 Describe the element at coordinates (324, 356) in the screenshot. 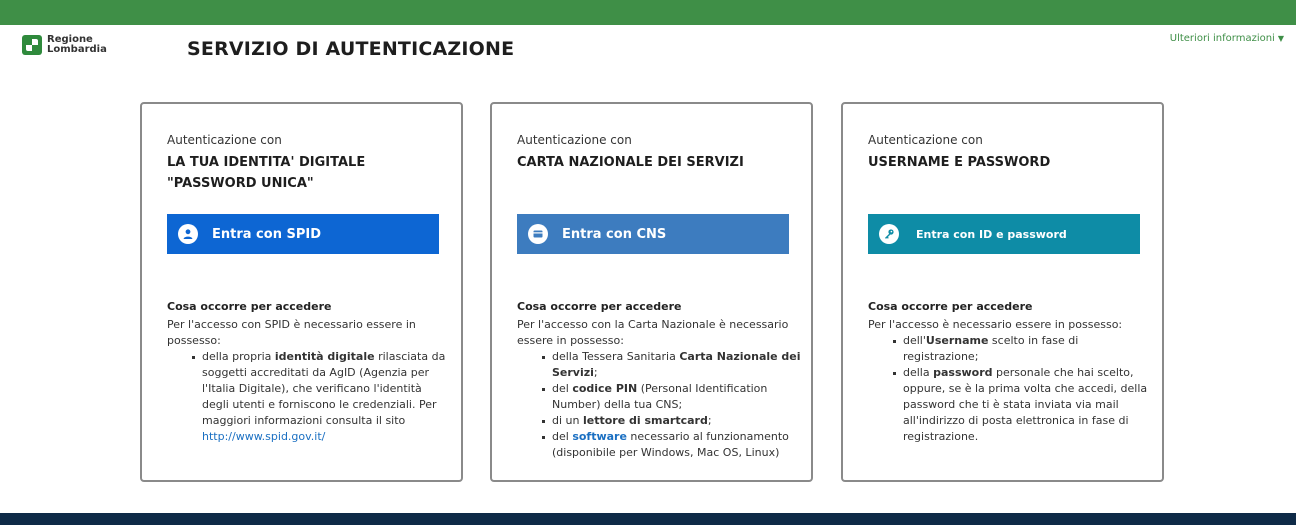

I see `item-bold-text: identità digitale` at that location.